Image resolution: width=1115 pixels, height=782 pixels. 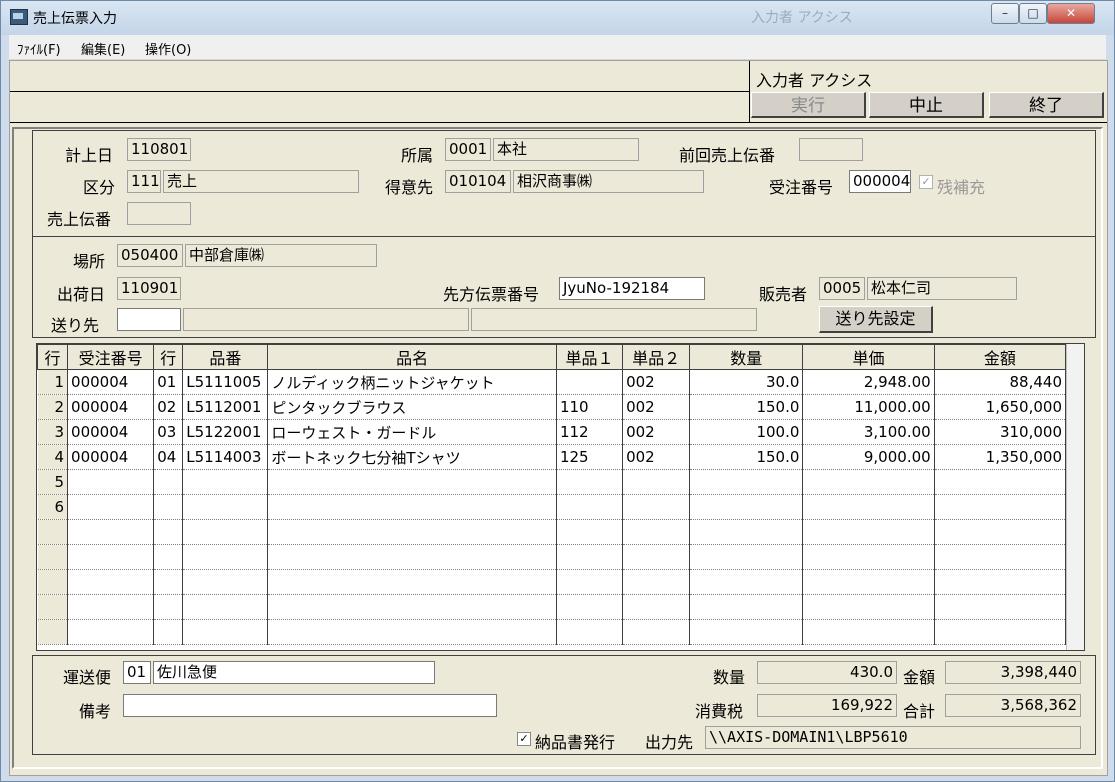 What do you see at coordinates (168, 382) in the screenshot?
I see `cell-order-line: 01` at bounding box center [168, 382].